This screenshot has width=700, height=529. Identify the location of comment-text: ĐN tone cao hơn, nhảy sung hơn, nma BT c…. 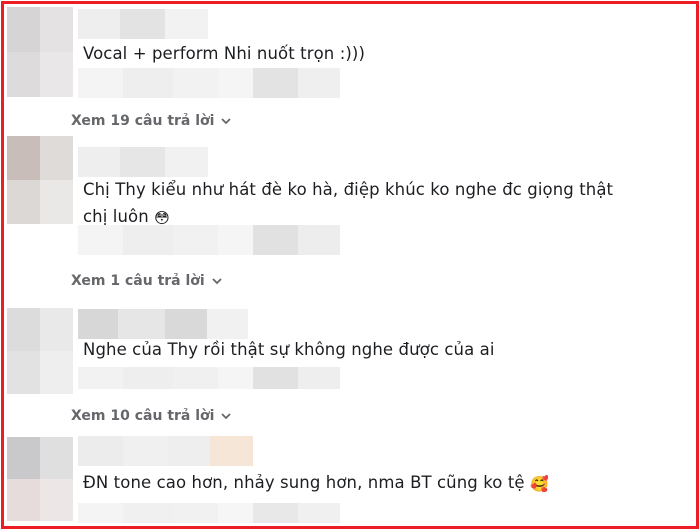
(363, 483).